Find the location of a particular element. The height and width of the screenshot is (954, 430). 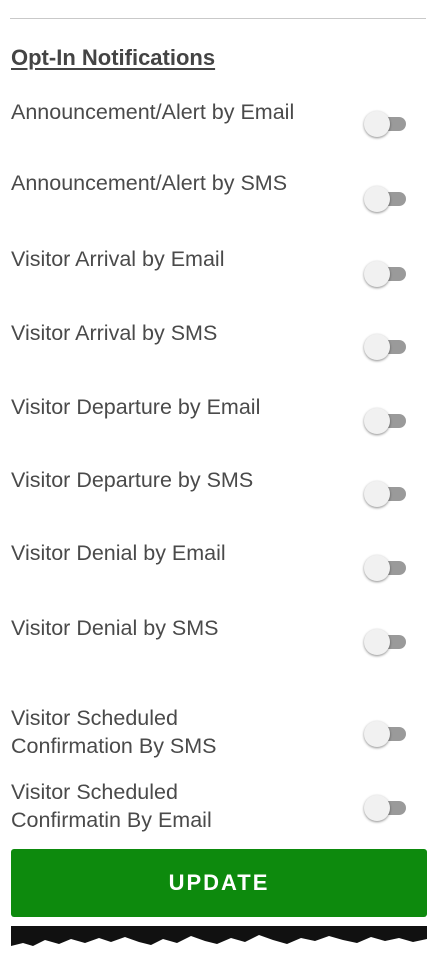

toggle-scheduled-sms is located at coordinates (387, 734).